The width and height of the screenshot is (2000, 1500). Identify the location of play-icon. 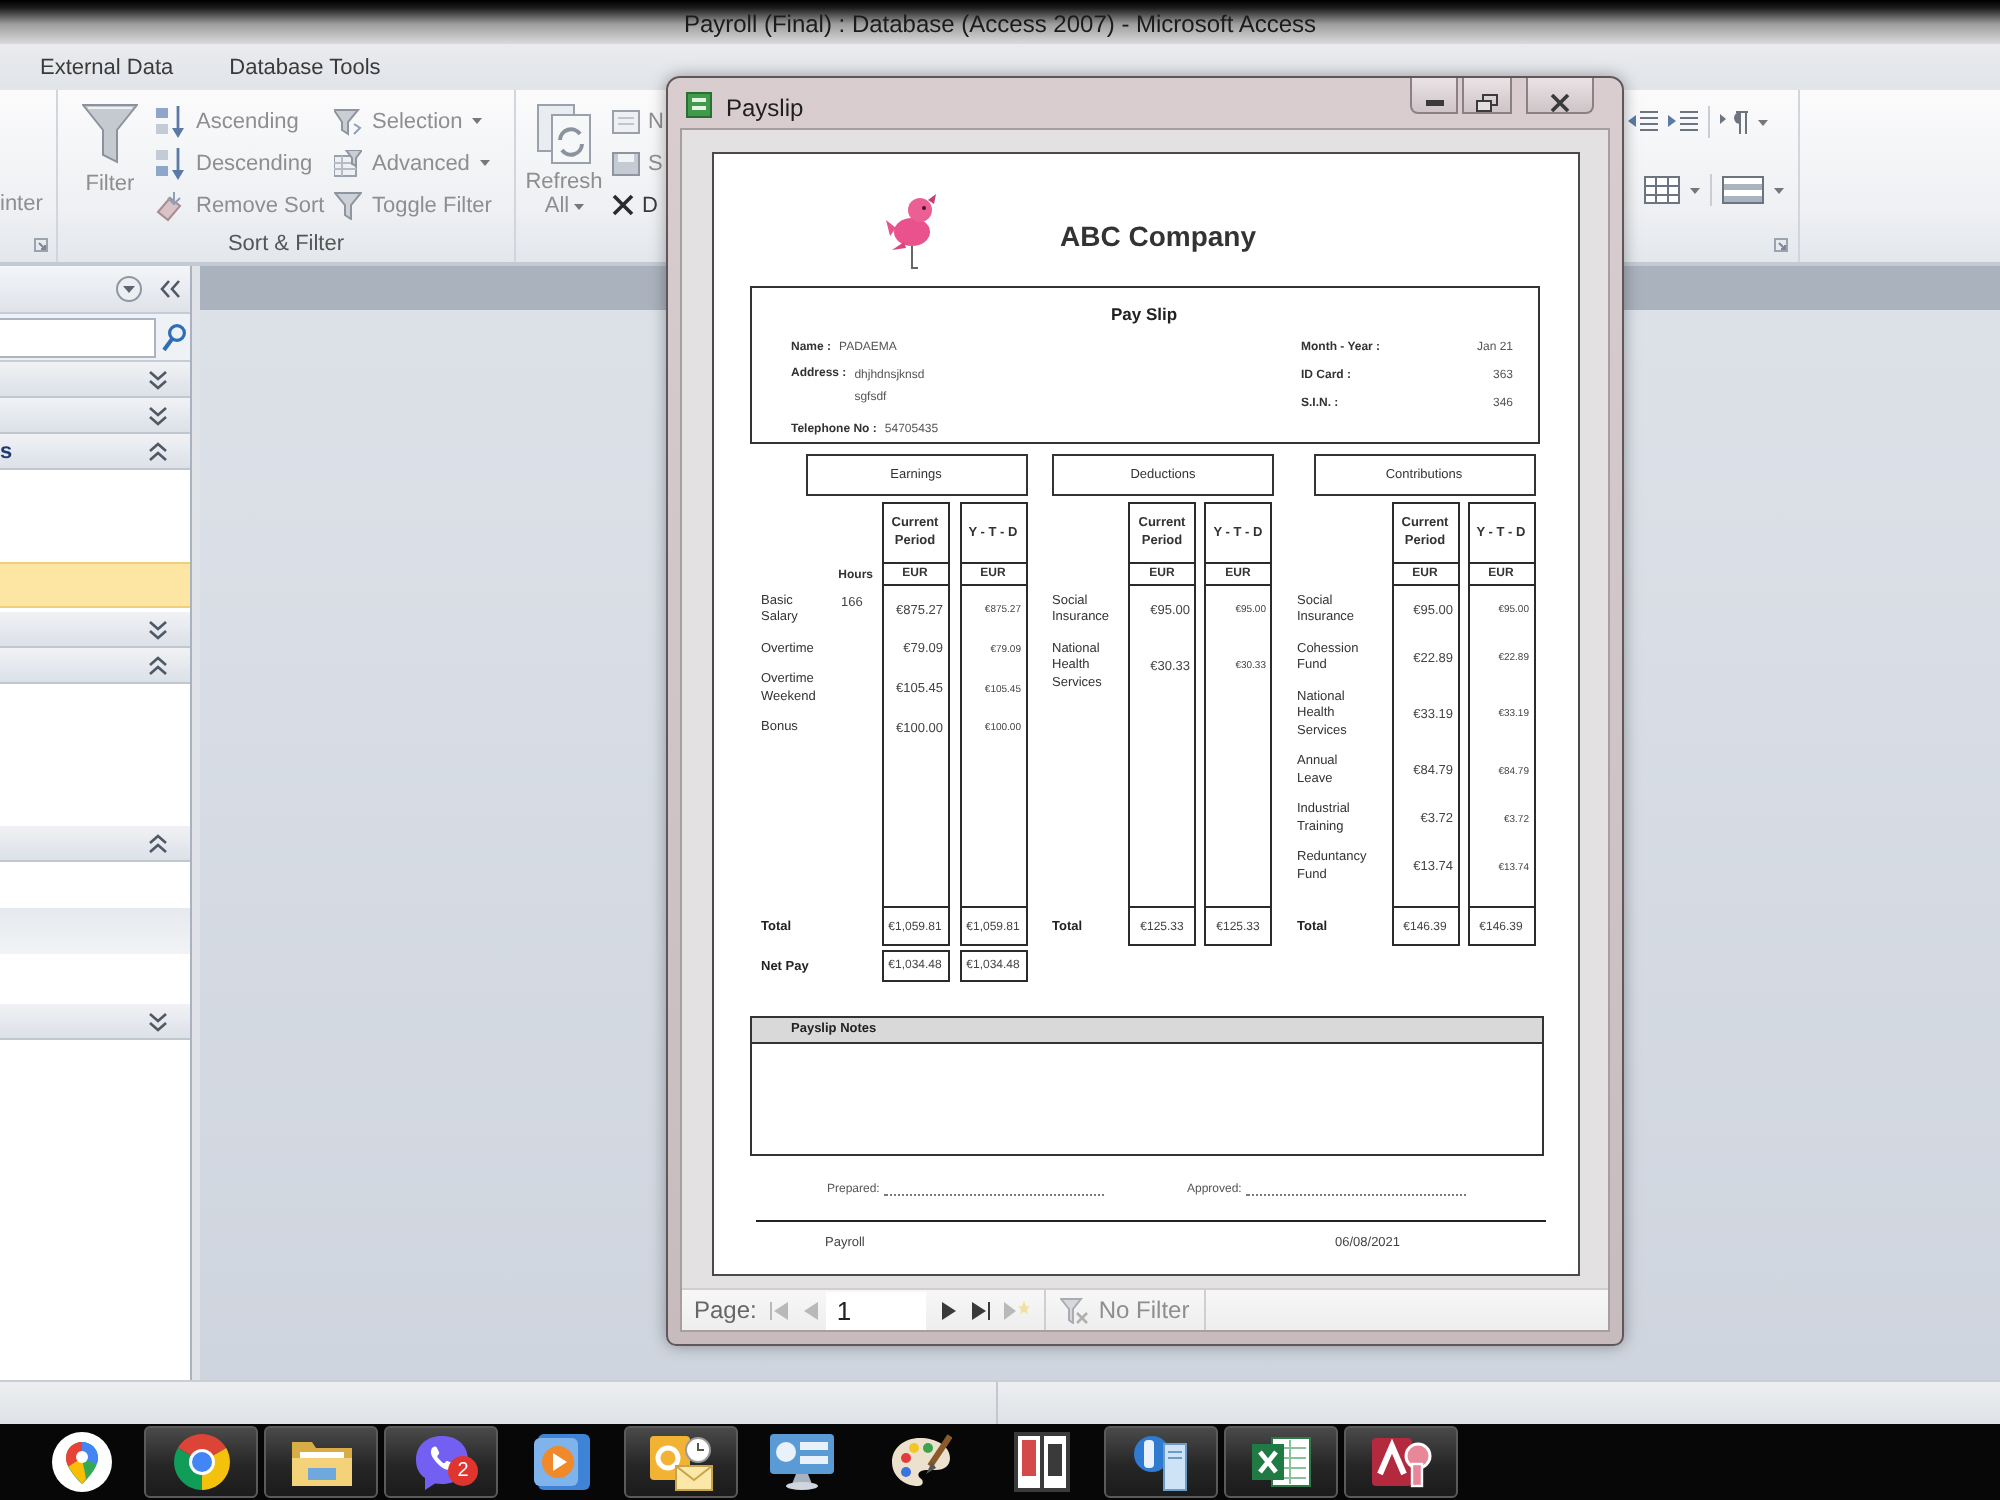
(561, 1462).